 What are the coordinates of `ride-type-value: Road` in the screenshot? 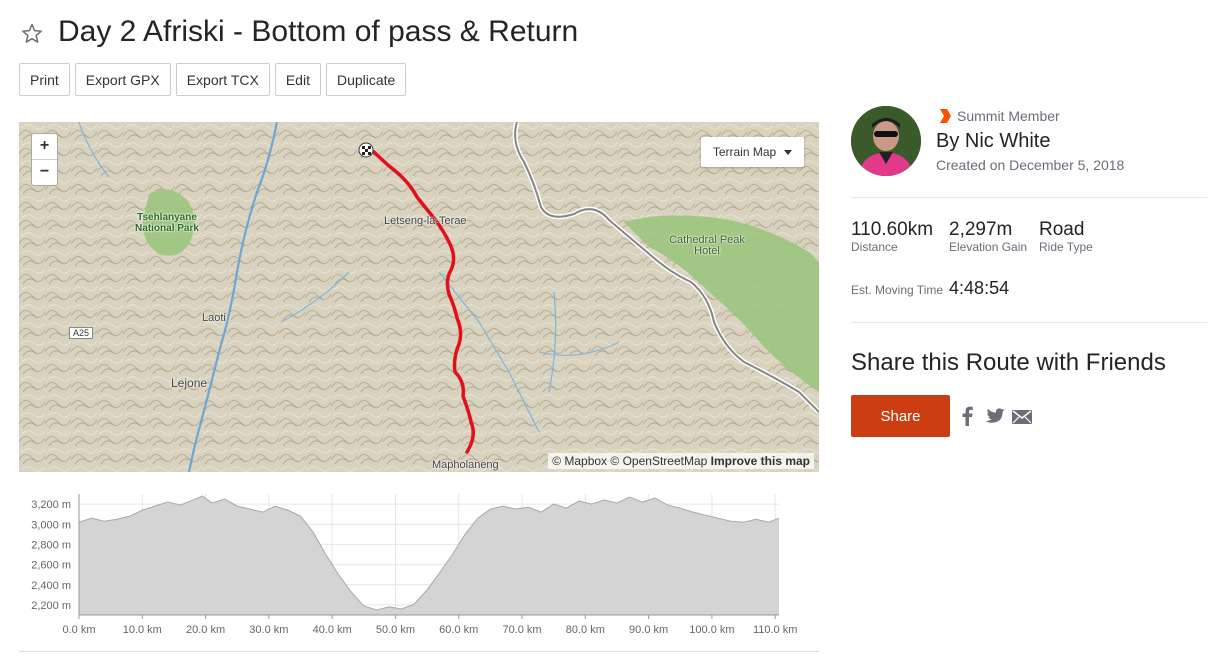 It's located at (1062, 229).